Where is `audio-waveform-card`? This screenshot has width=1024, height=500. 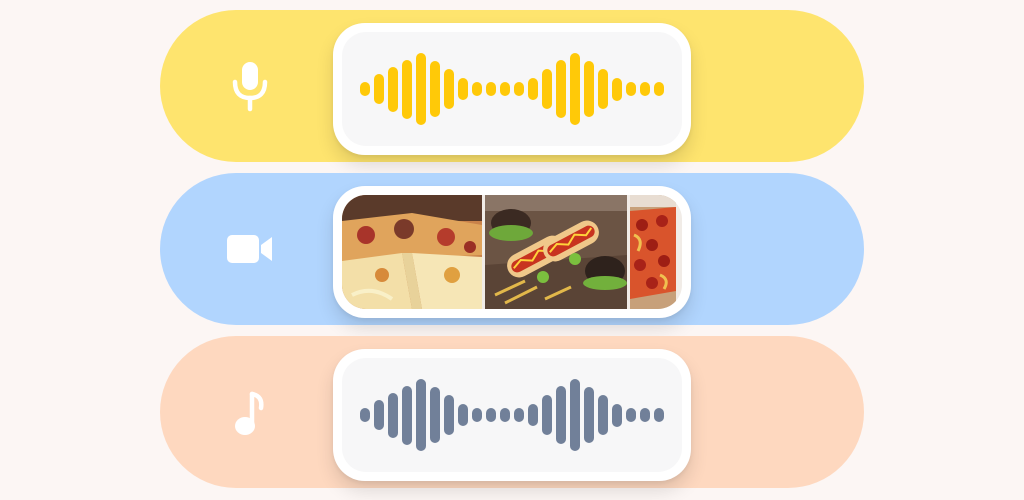 audio-waveform-card is located at coordinates (512, 89).